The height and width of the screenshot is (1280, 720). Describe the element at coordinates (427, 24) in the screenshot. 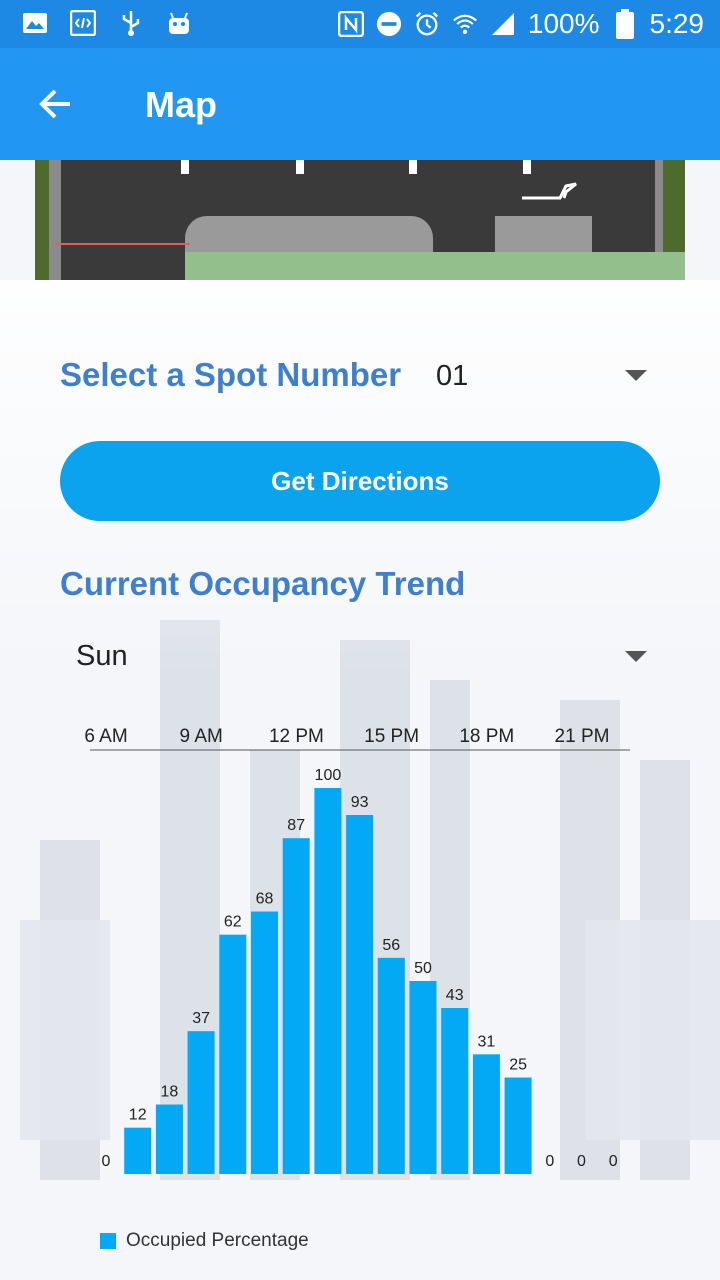

I see `alarm-icon` at that location.